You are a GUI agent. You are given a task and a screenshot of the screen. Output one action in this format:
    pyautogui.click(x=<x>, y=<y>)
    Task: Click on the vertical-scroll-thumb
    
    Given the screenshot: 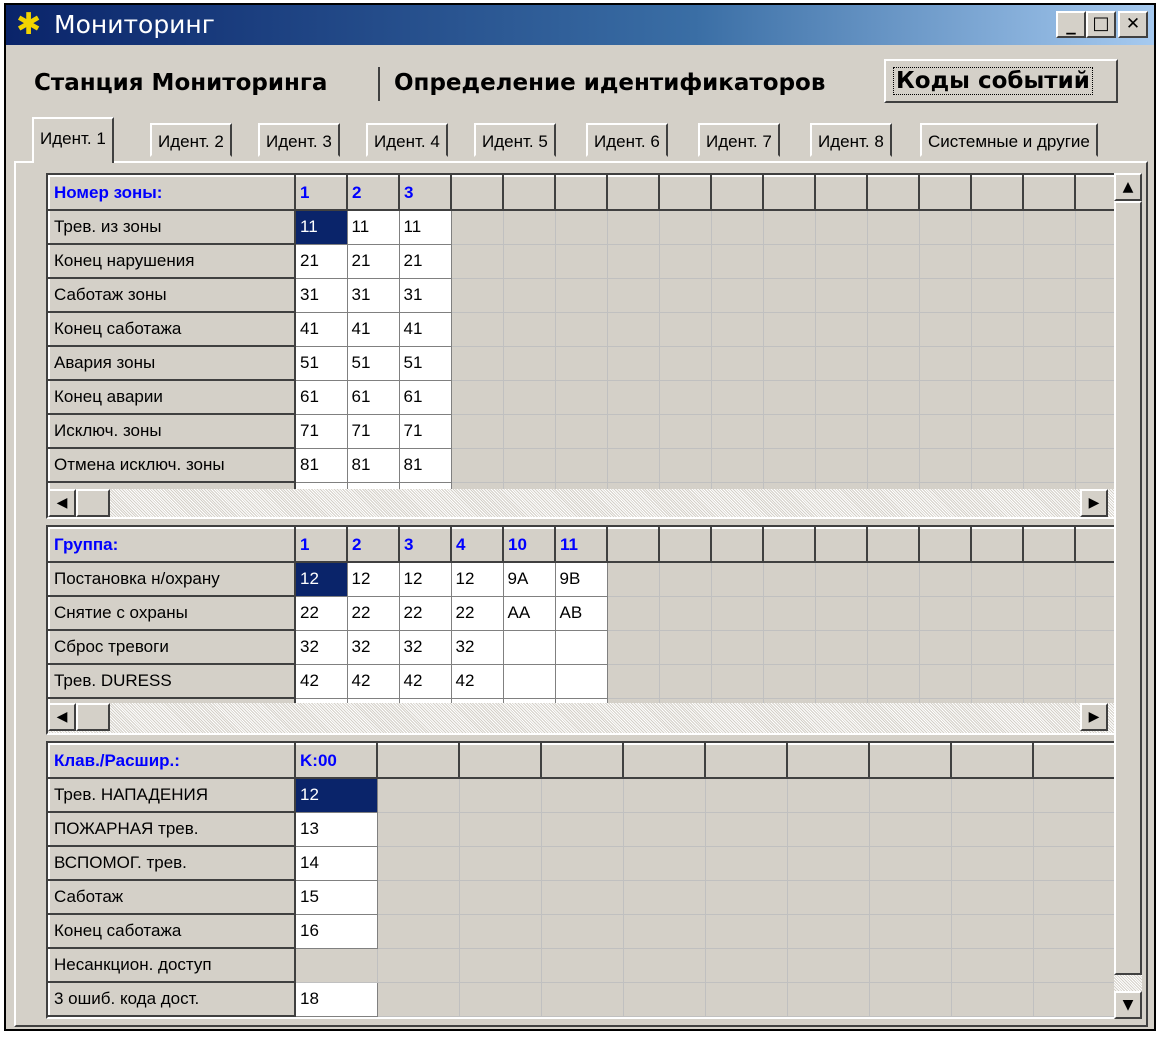 What is the action you would take?
    pyautogui.click(x=1128, y=588)
    